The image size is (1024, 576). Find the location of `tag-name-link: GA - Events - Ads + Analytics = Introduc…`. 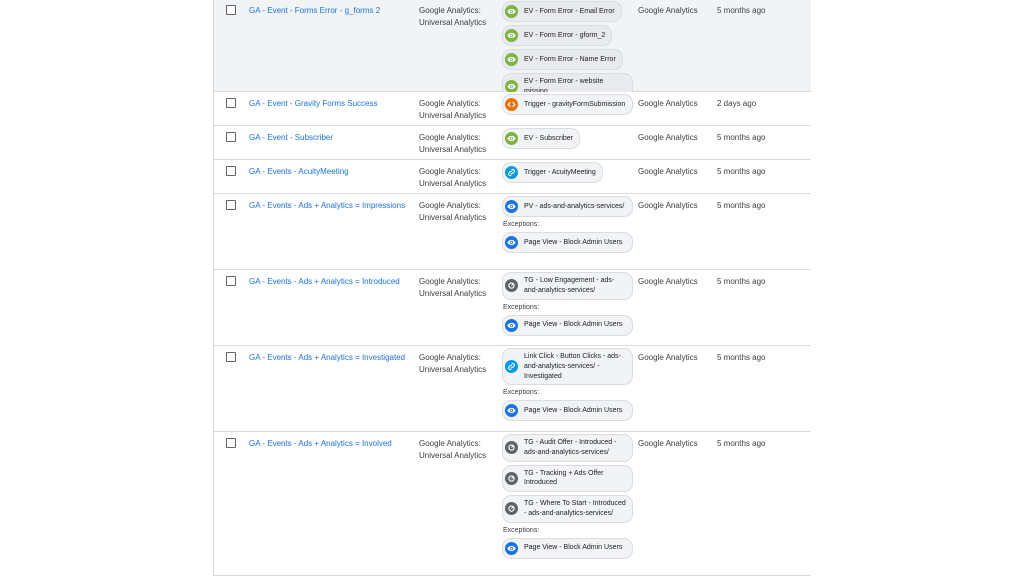

tag-name-link: GA - Events - Ads + Analytics = Introduc… is located at coordinates (331, 282).